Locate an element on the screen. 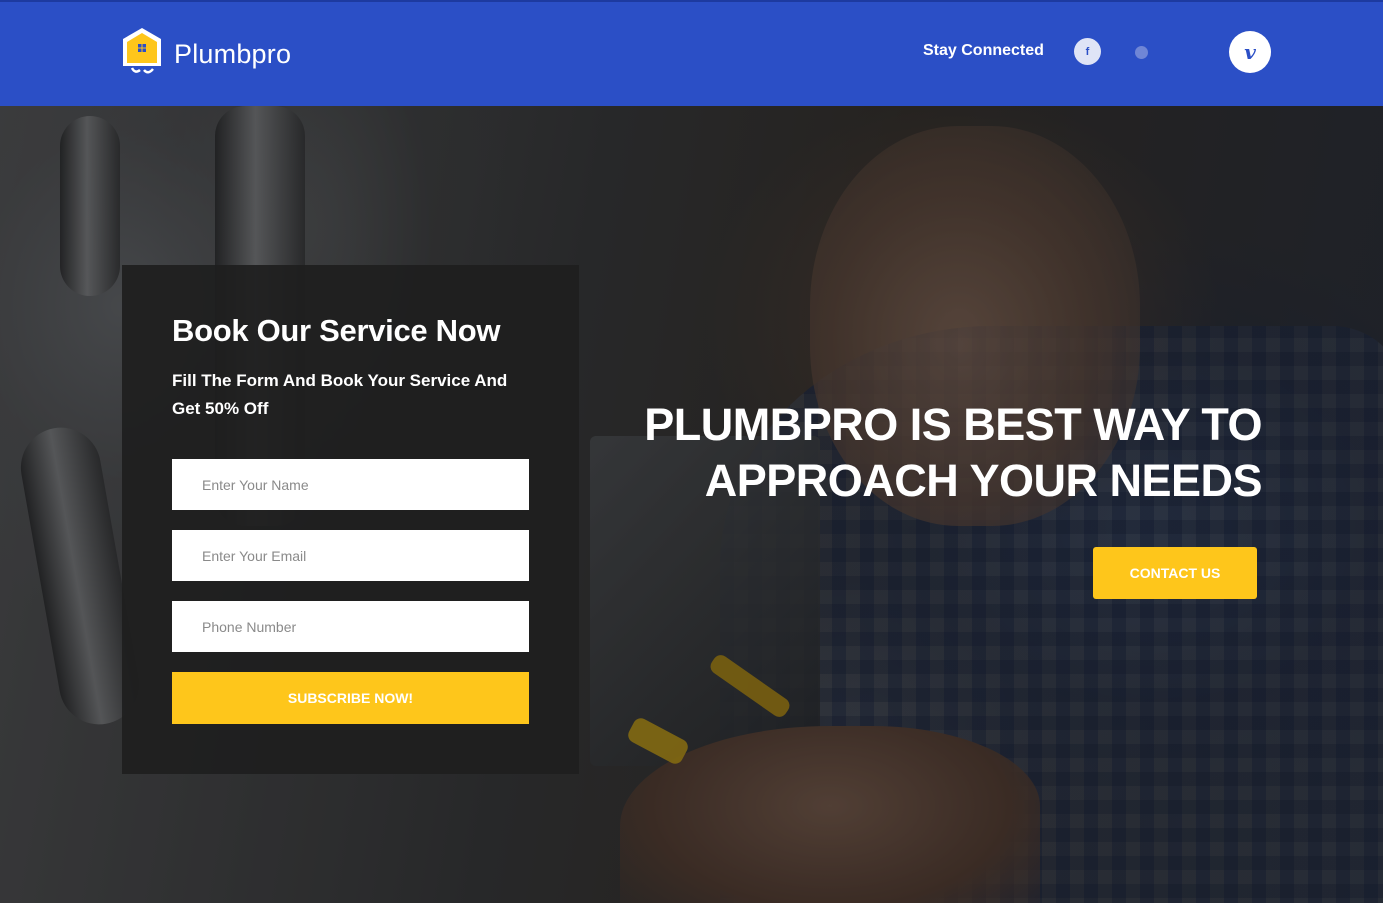 The height and width of the screenshot is (903, 1383). email-input is located at coordinates (350, 555).